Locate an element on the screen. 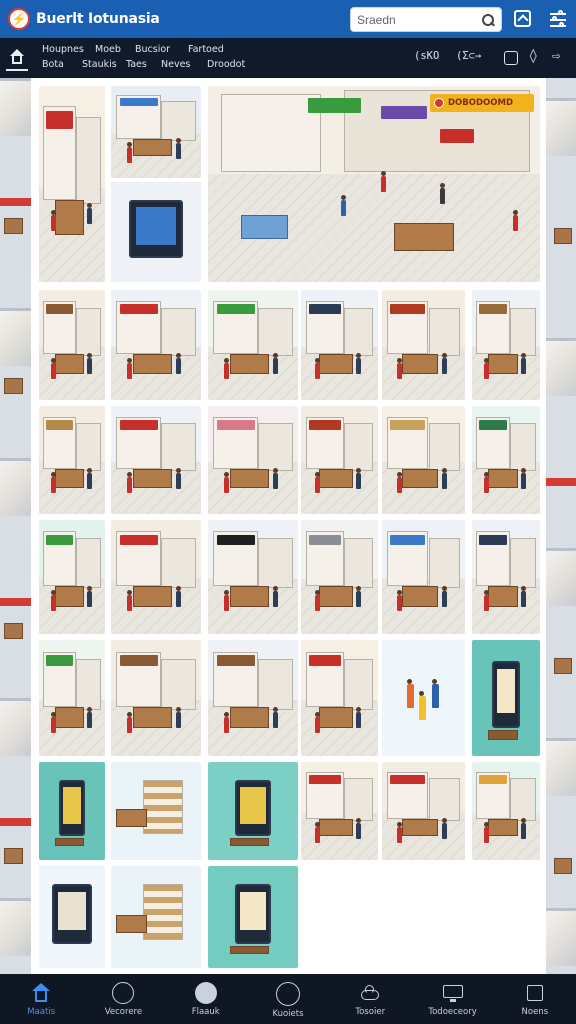 The height and width of the screenshot is (1024, 576). search-box is located at coordinates (426, 19).